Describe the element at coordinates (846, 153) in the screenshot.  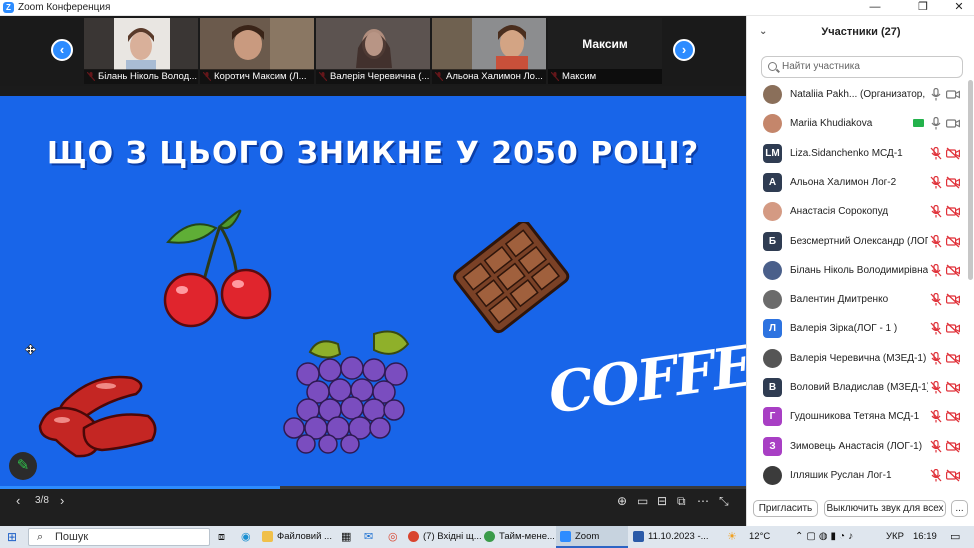
I see `participant-name: Liza.Sidanchenko МСД-1` at that location.